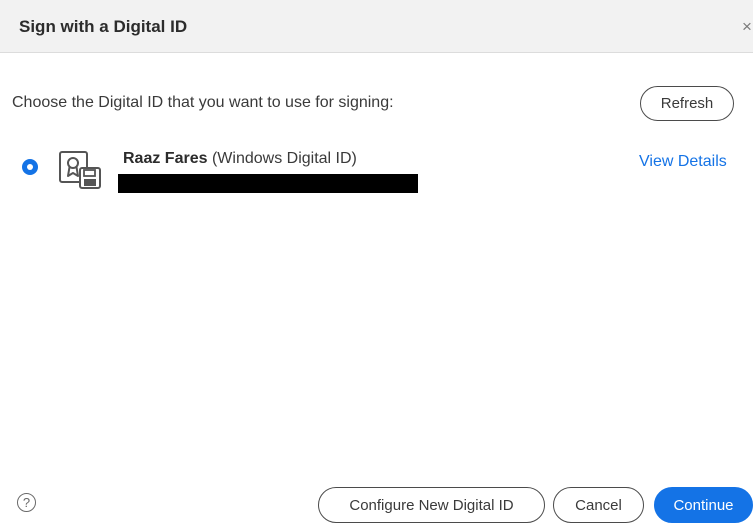 The width and height of the screenshot is (753, 525). Describe the element at coordinates (30, 167) in the screenshot. I see `digital-id-radio` at that location.